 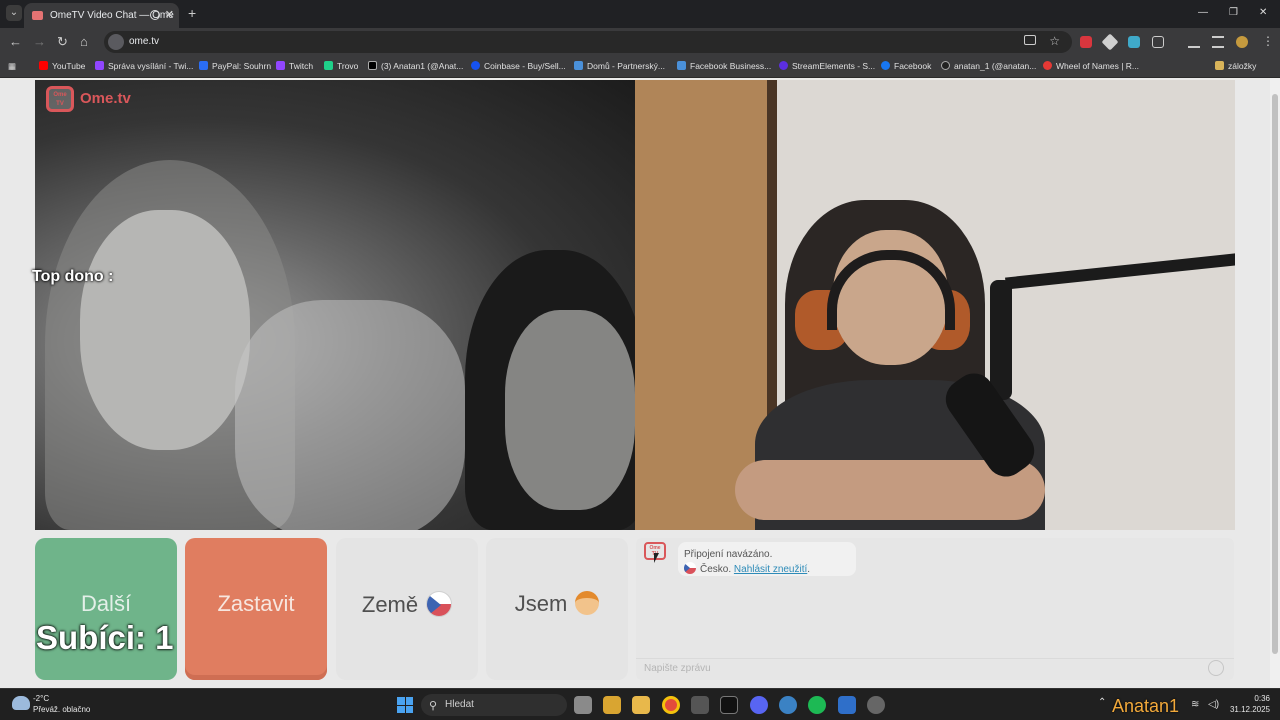 What do you see at coordinates (1203, 12) in the screenshot?
I see `minimize-icon: —` at bounding box center [1203, 12].